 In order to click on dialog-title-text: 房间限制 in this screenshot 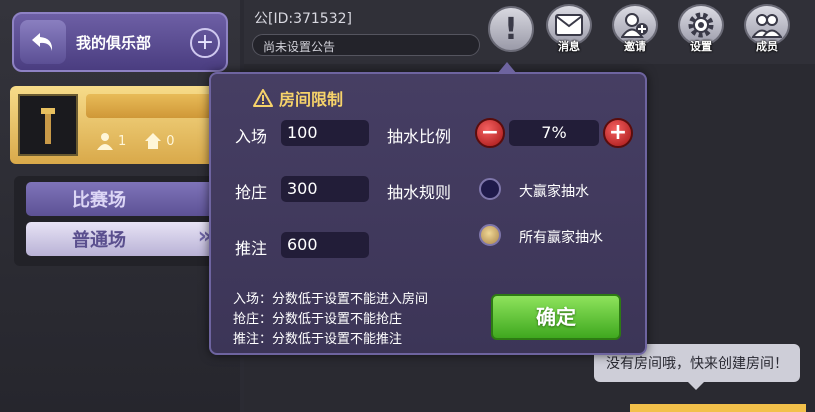, I will do `click(311, 99)`.